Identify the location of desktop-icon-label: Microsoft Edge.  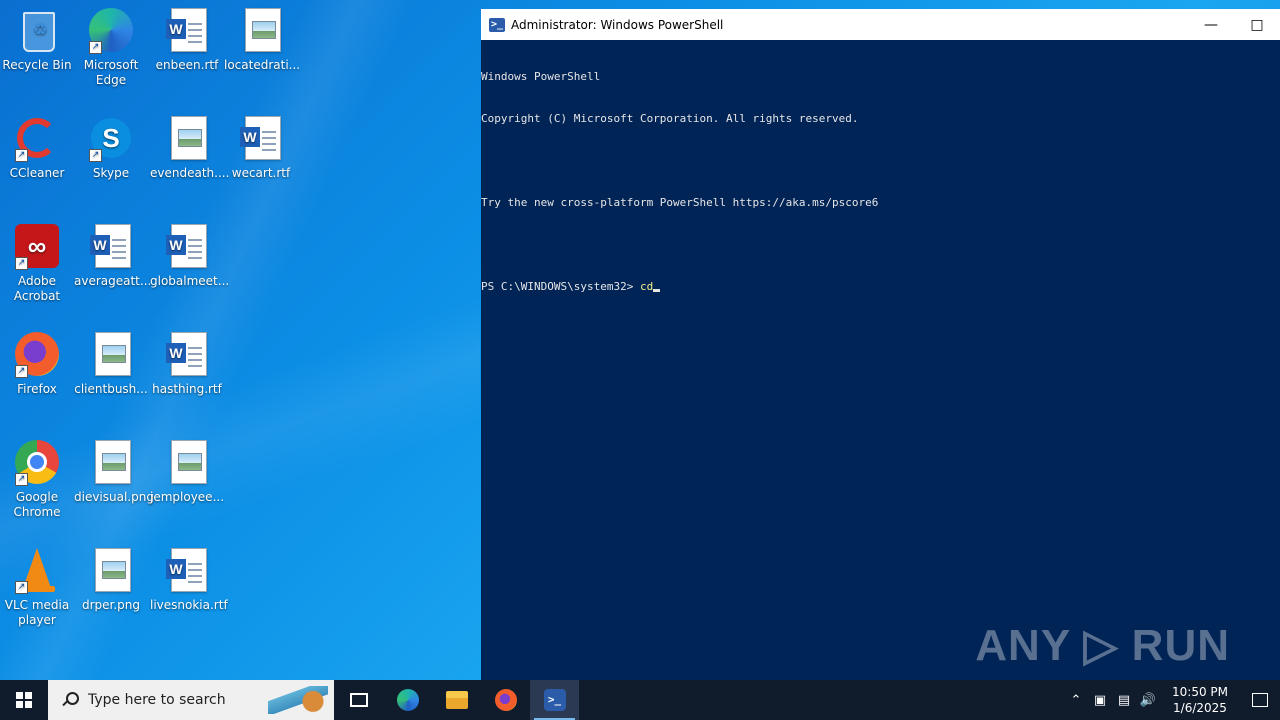
(111, 72).